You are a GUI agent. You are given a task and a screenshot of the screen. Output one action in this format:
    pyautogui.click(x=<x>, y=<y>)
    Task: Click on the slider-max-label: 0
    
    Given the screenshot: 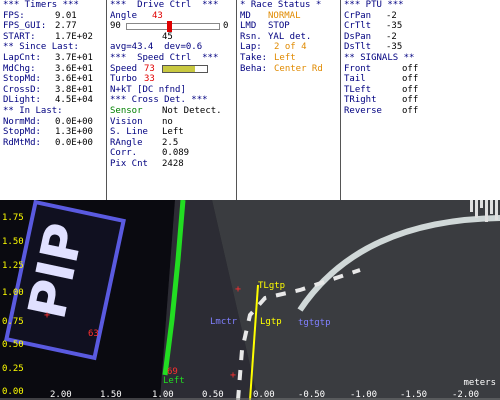 What is the action you would take?
    pyautogui.click(x=226, y=26)
    